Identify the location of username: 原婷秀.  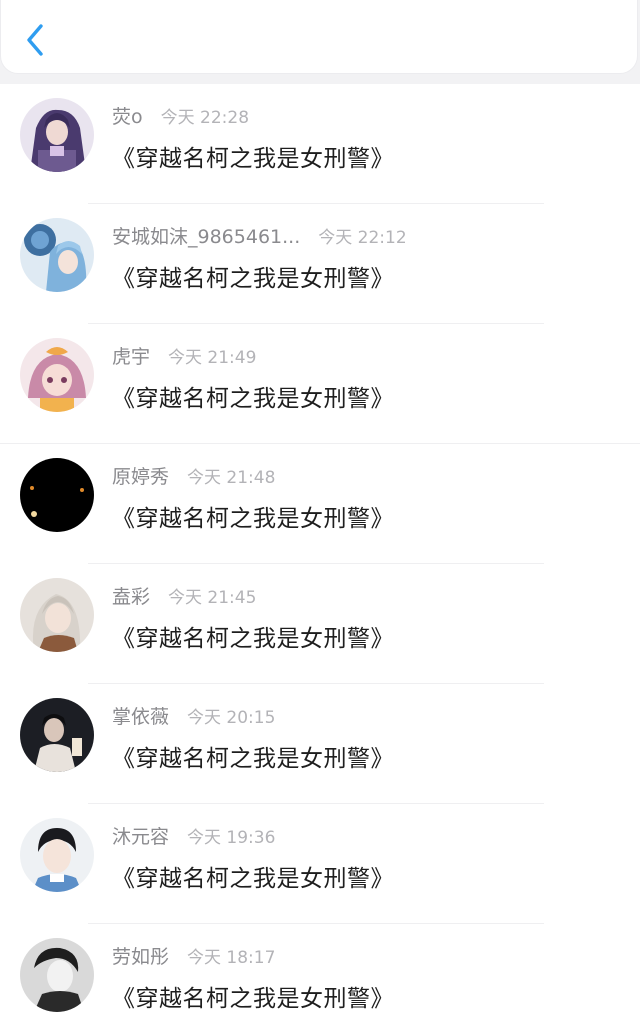
(140, 477).